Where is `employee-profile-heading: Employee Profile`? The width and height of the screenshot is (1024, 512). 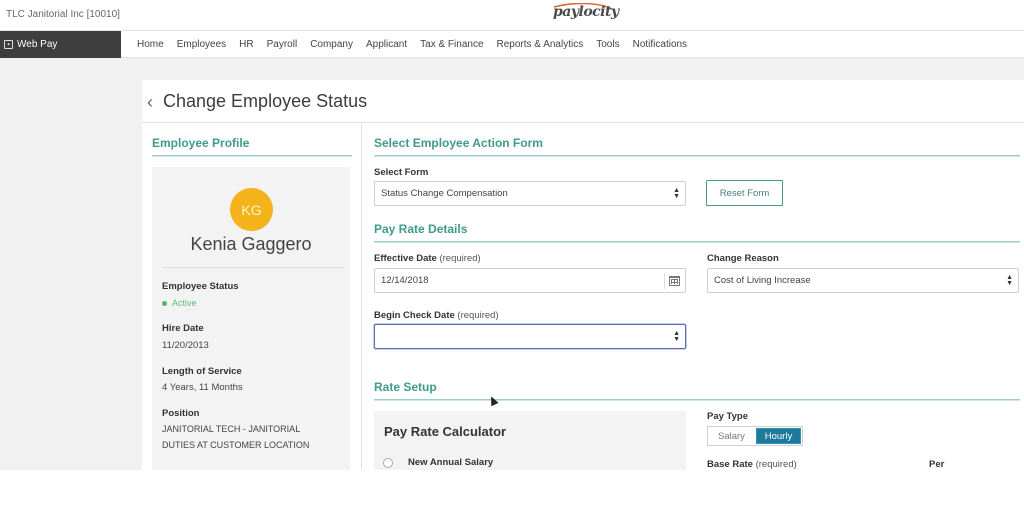 employee-profile-heading: Employee Profile is located at coordinates (201, 143).